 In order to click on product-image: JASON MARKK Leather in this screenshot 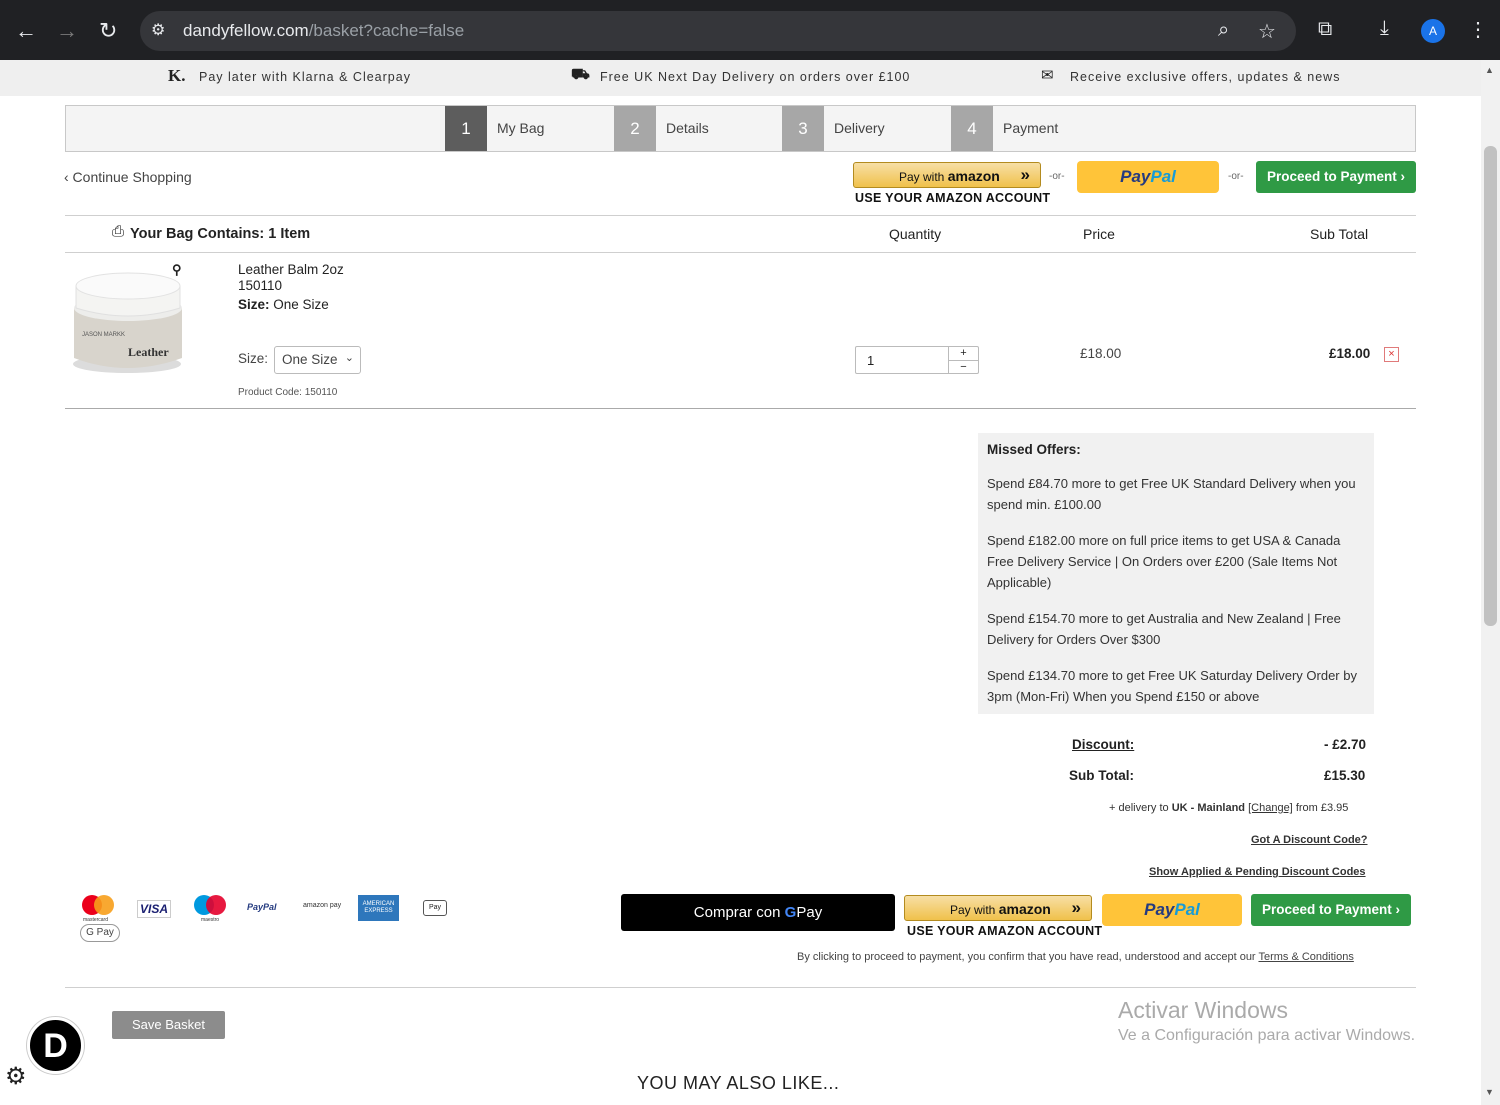, I will do `click(129, 322)`.